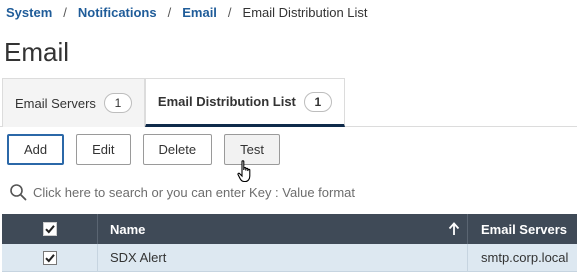 Image resolution: width=577 pixels, height=280 pixels. I want to click on add-button: Add, so click(36, 149).